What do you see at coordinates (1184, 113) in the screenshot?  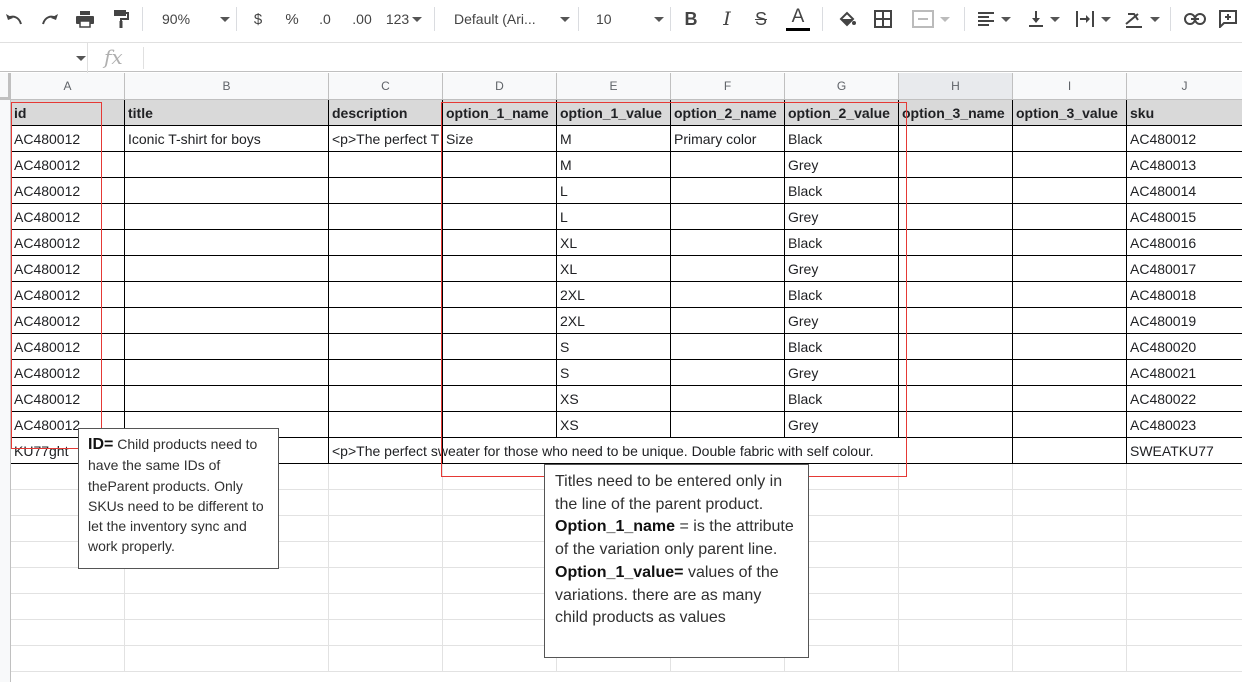 I see `cell: sku` at bounding box center [1184, 113].